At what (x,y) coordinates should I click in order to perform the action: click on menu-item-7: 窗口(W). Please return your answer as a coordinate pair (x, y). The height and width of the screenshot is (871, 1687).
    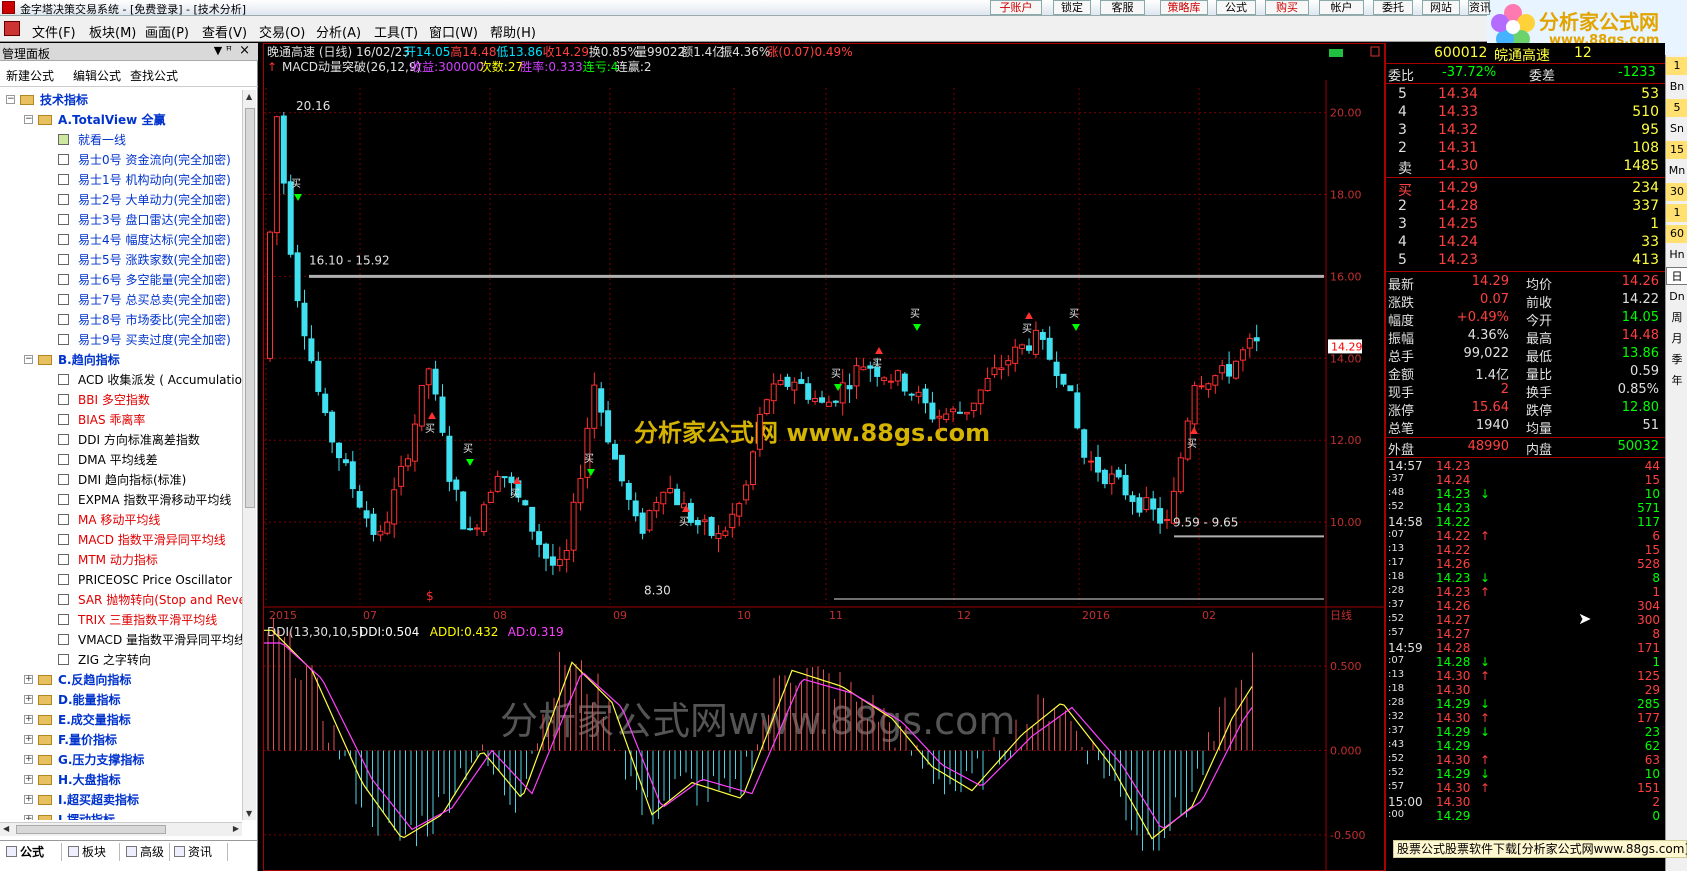
    Looking at the image, I should click on (453, 31).